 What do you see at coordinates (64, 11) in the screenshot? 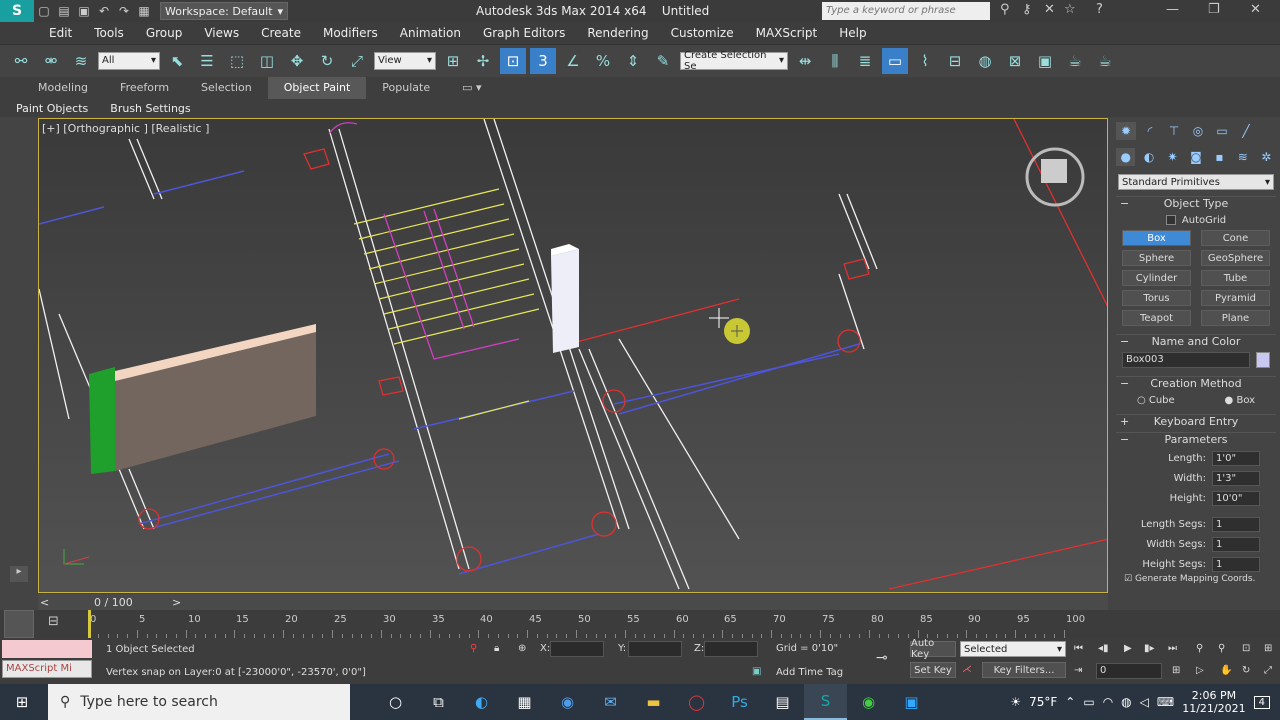
I see `open-file-icon: ▤` at bounding box center [64, 11].